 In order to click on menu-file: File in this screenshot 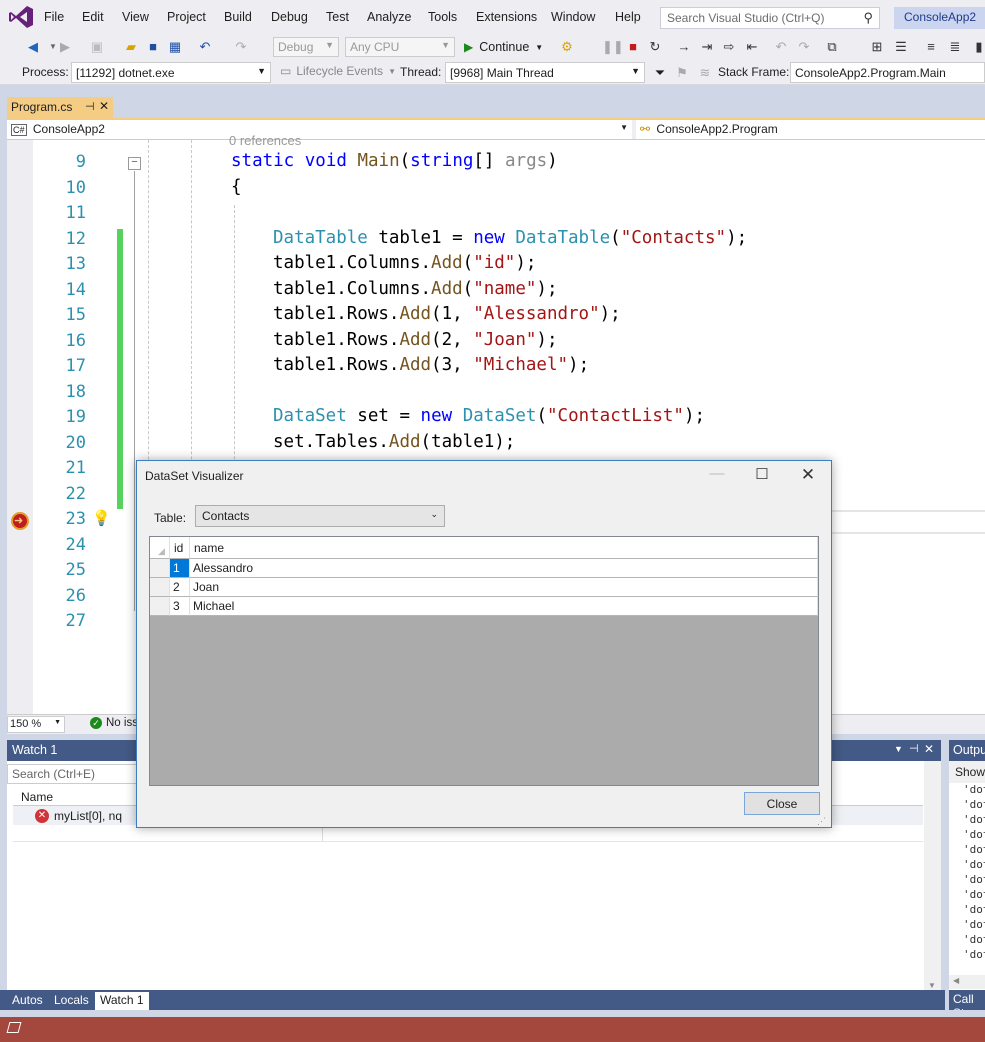, I will do `click(54, 17)`.